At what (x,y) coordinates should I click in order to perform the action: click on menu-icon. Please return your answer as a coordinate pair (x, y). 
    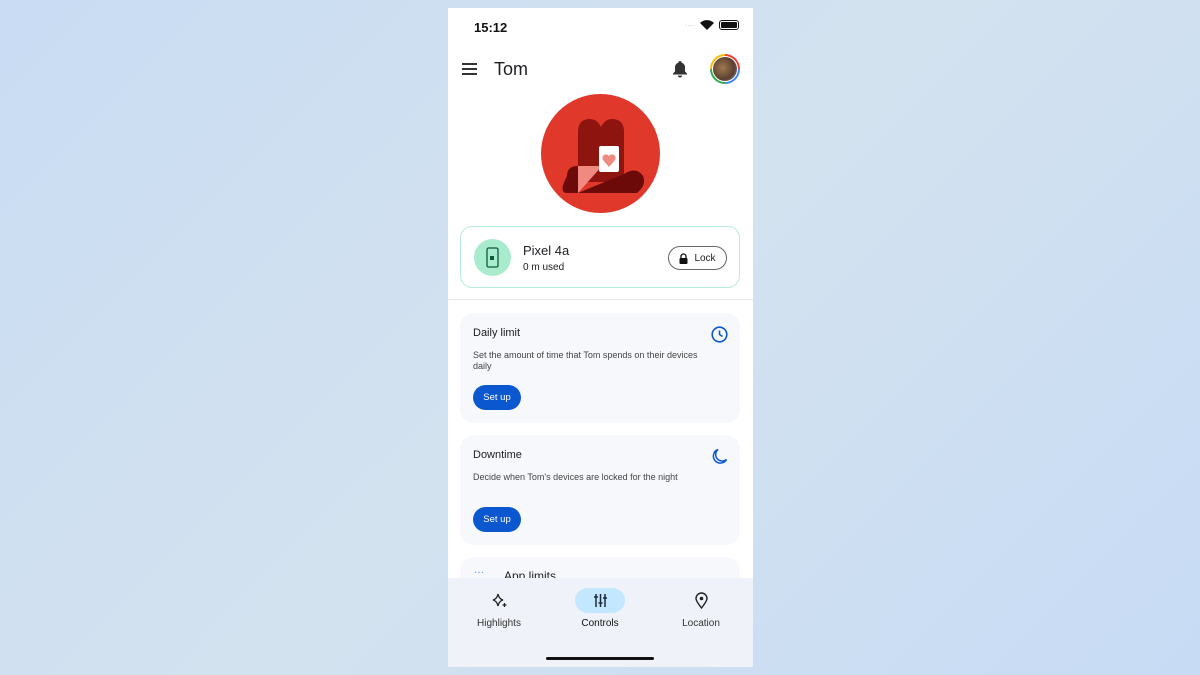
    Looking at the image, I should click on (469, 70).